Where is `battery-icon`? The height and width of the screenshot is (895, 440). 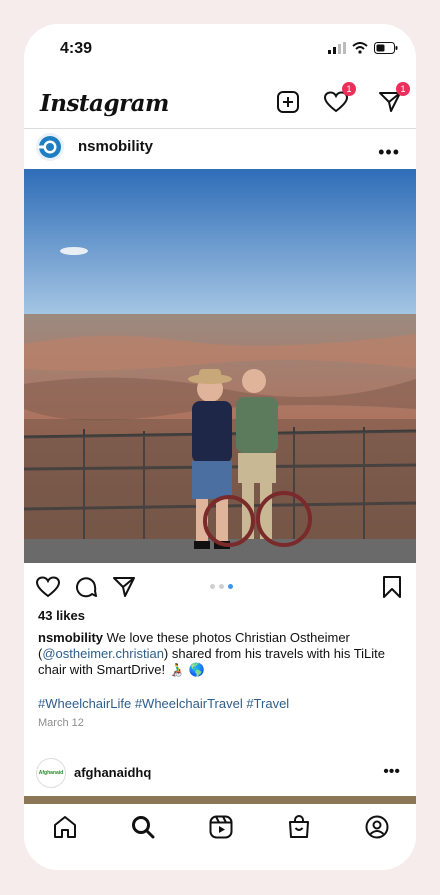
battery-icon is located at coordinates (386, 48).